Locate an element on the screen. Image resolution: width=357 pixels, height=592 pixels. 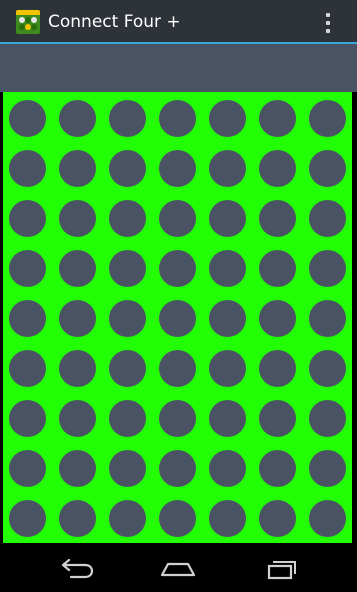
connect-four-app-icon is located at coordinates (28, 22).